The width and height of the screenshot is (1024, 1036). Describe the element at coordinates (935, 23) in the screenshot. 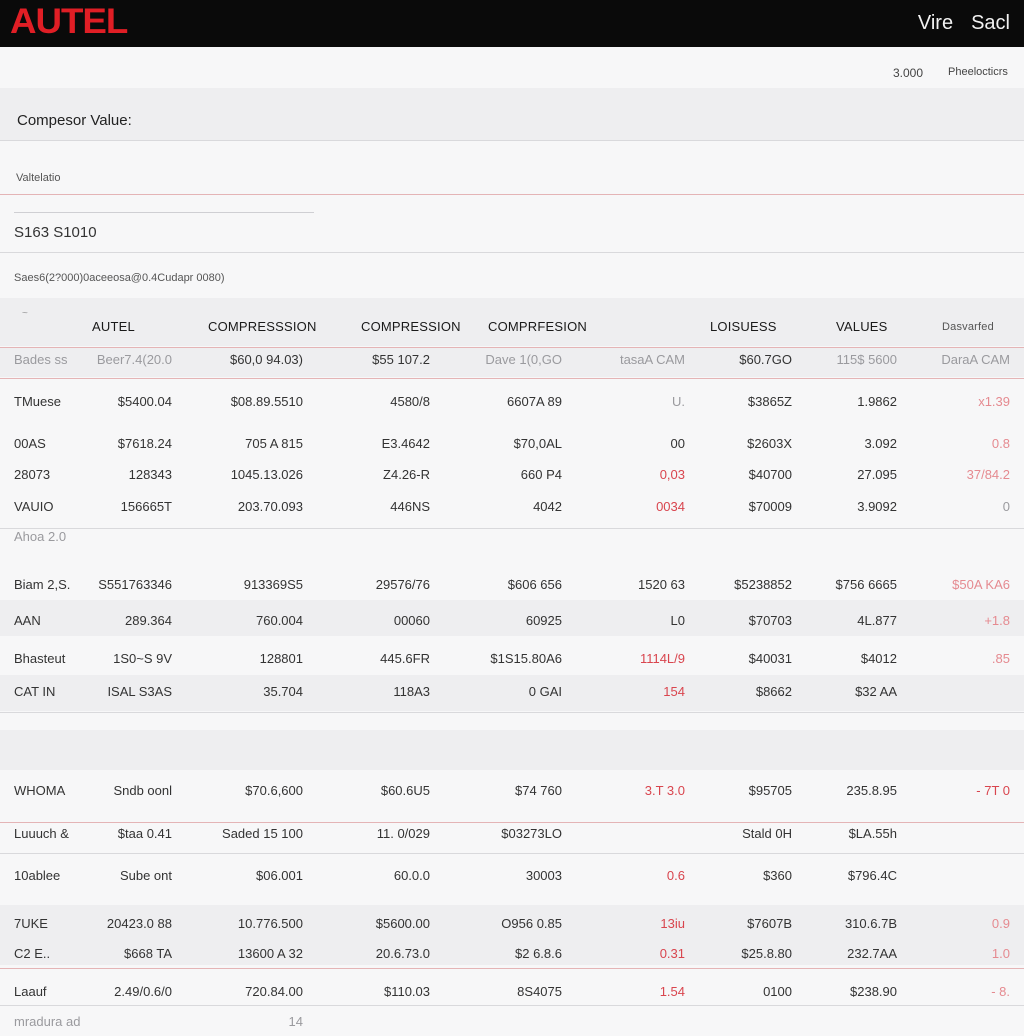

I see `nav-item-vire: Vire` at that location.